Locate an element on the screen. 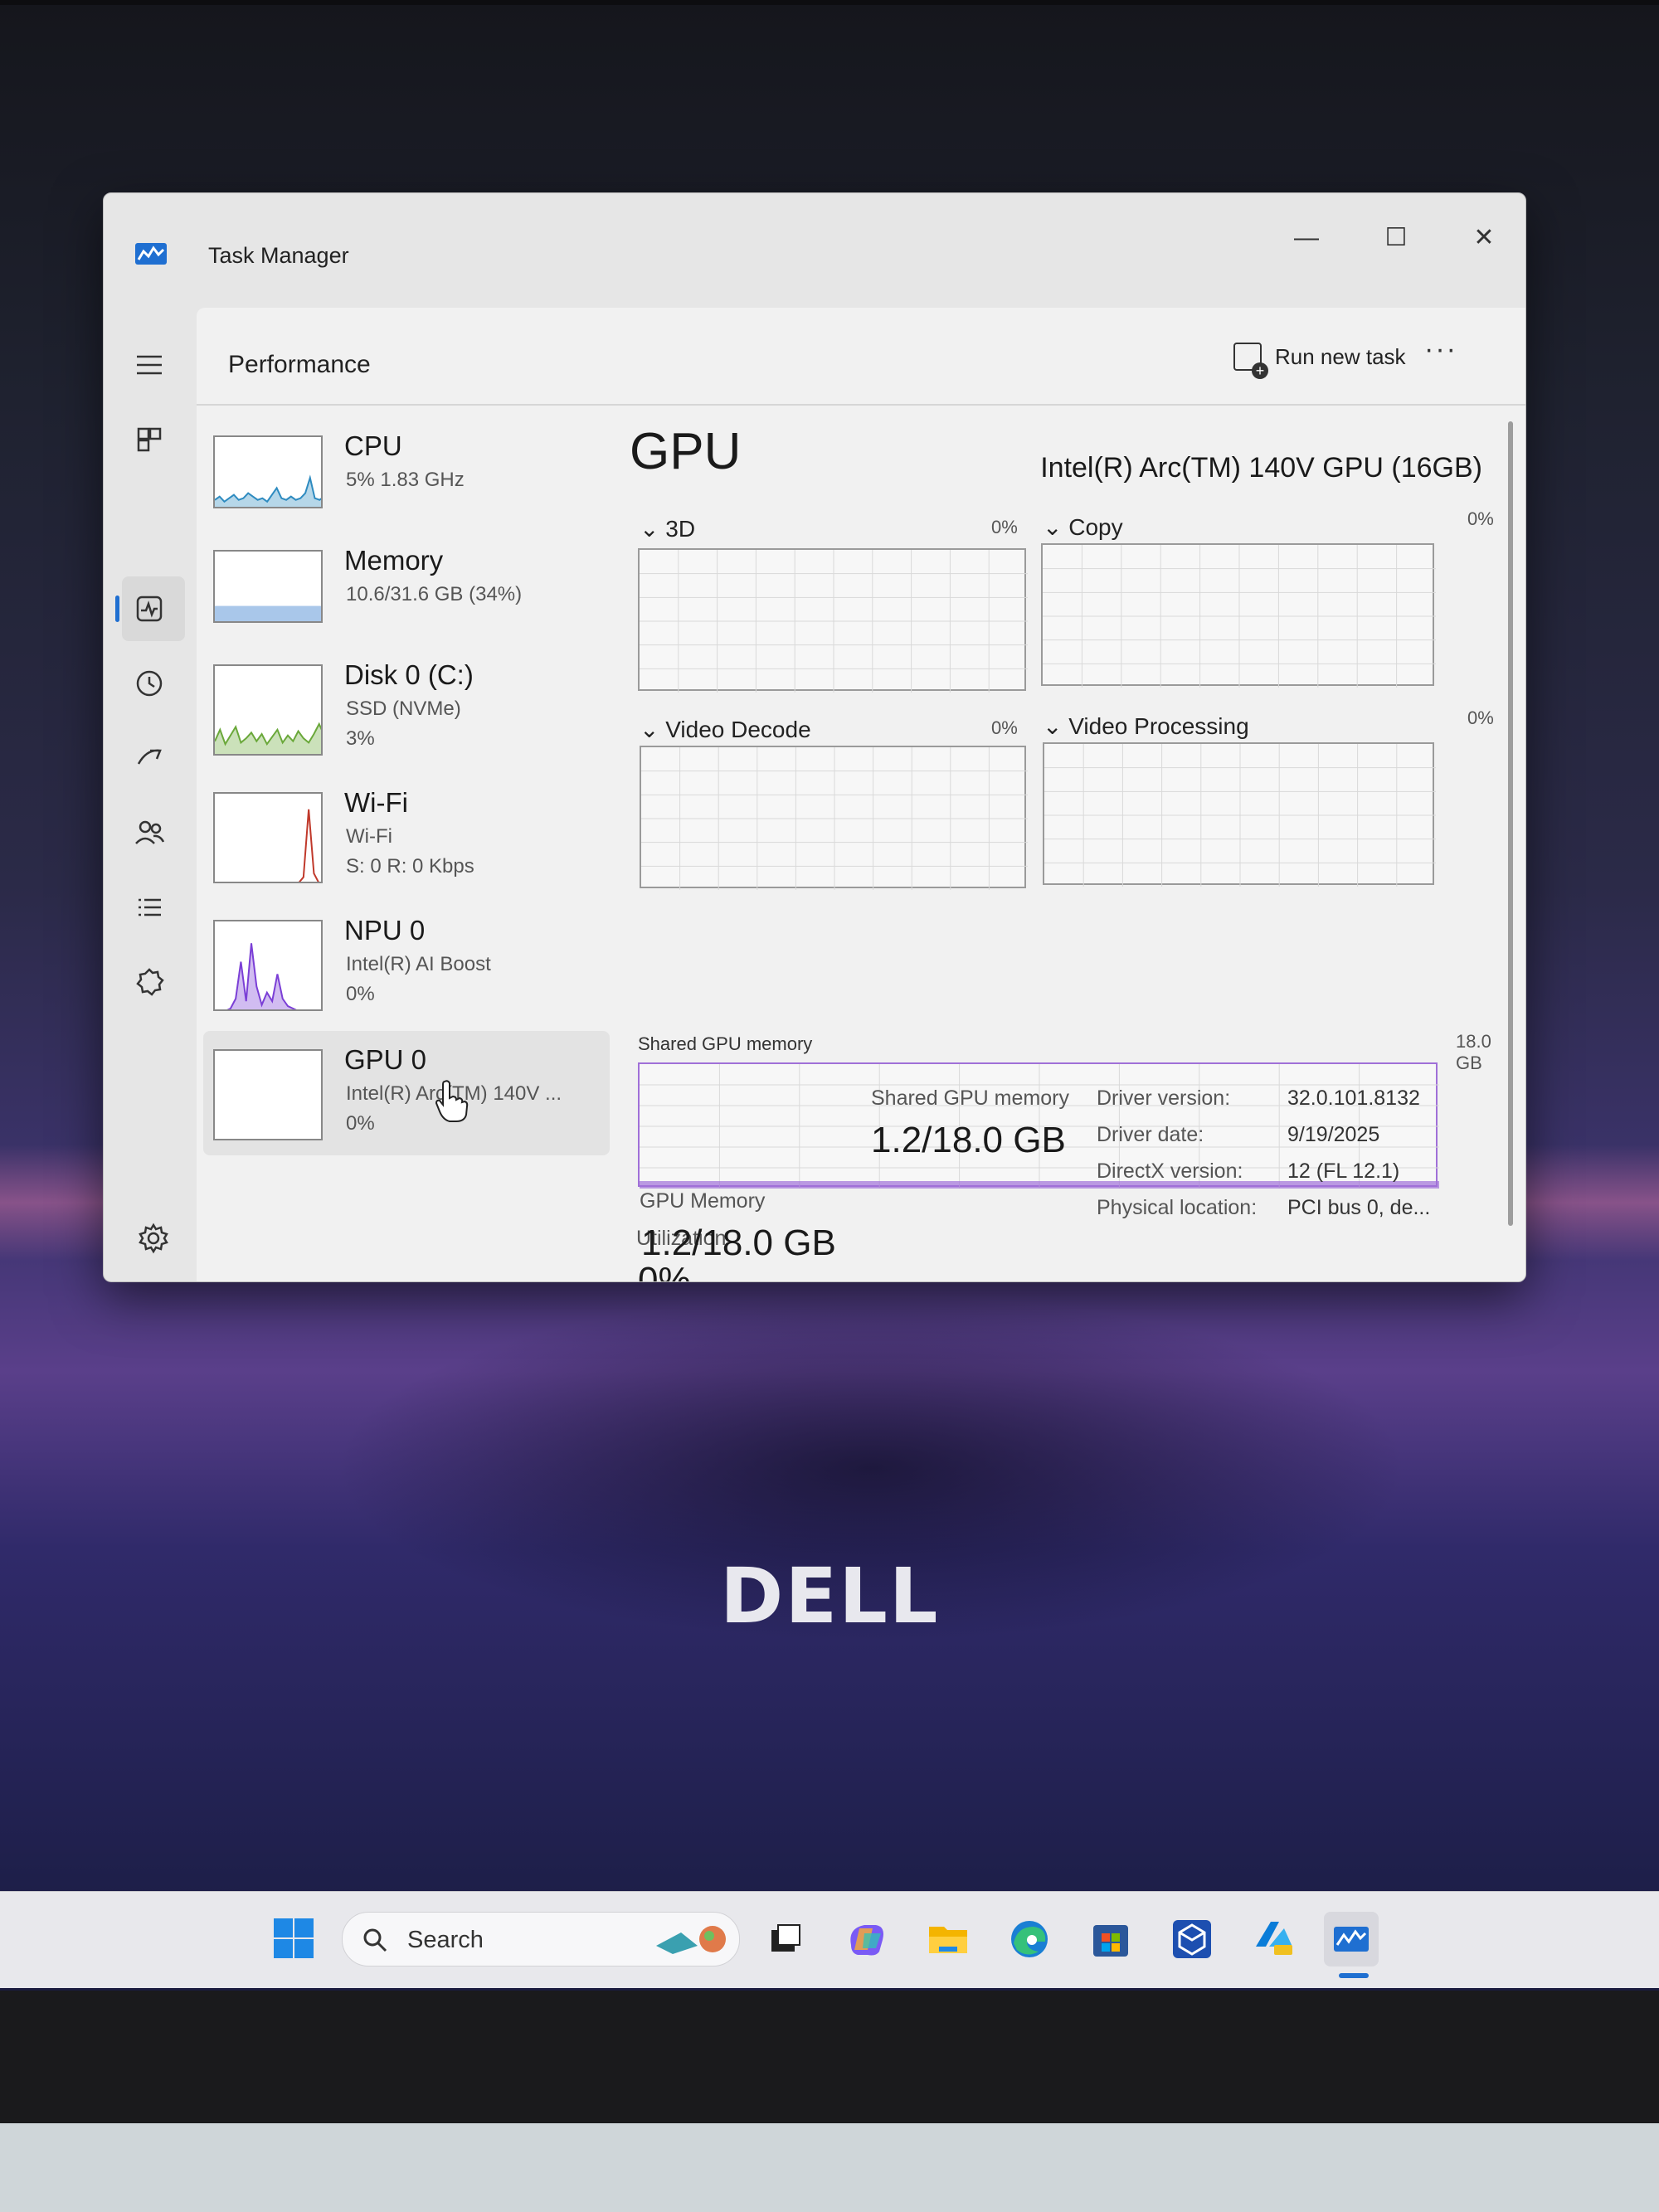 The height and width of the screenshot is (2212, 1659). device-name: CPU is located at coordinates (373, 445).